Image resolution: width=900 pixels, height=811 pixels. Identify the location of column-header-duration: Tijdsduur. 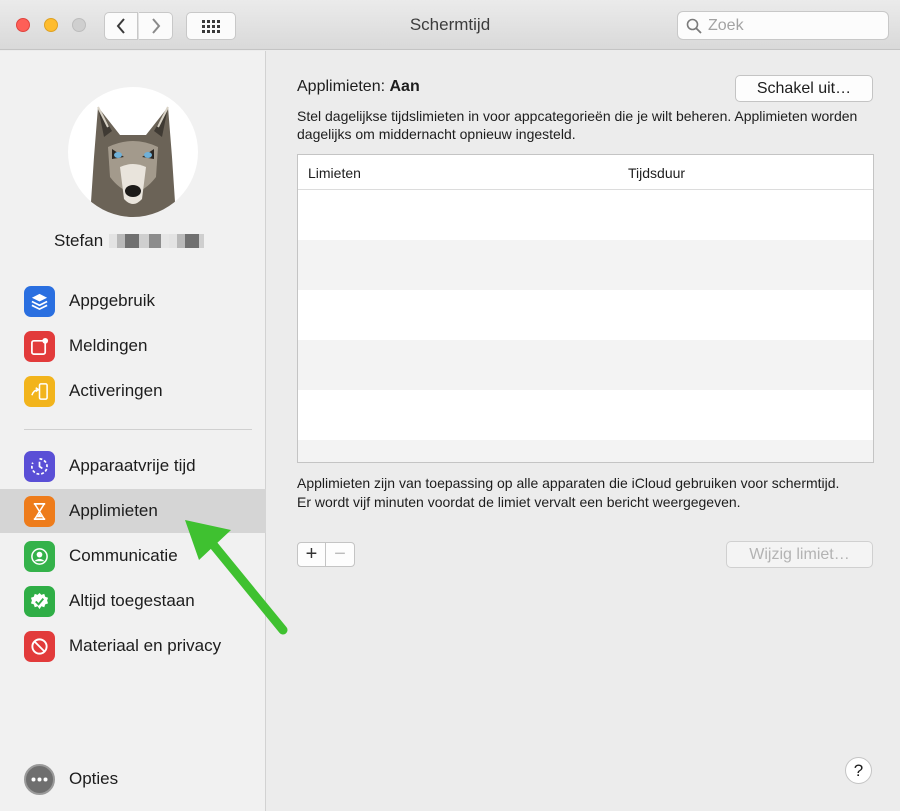
(656, 173).